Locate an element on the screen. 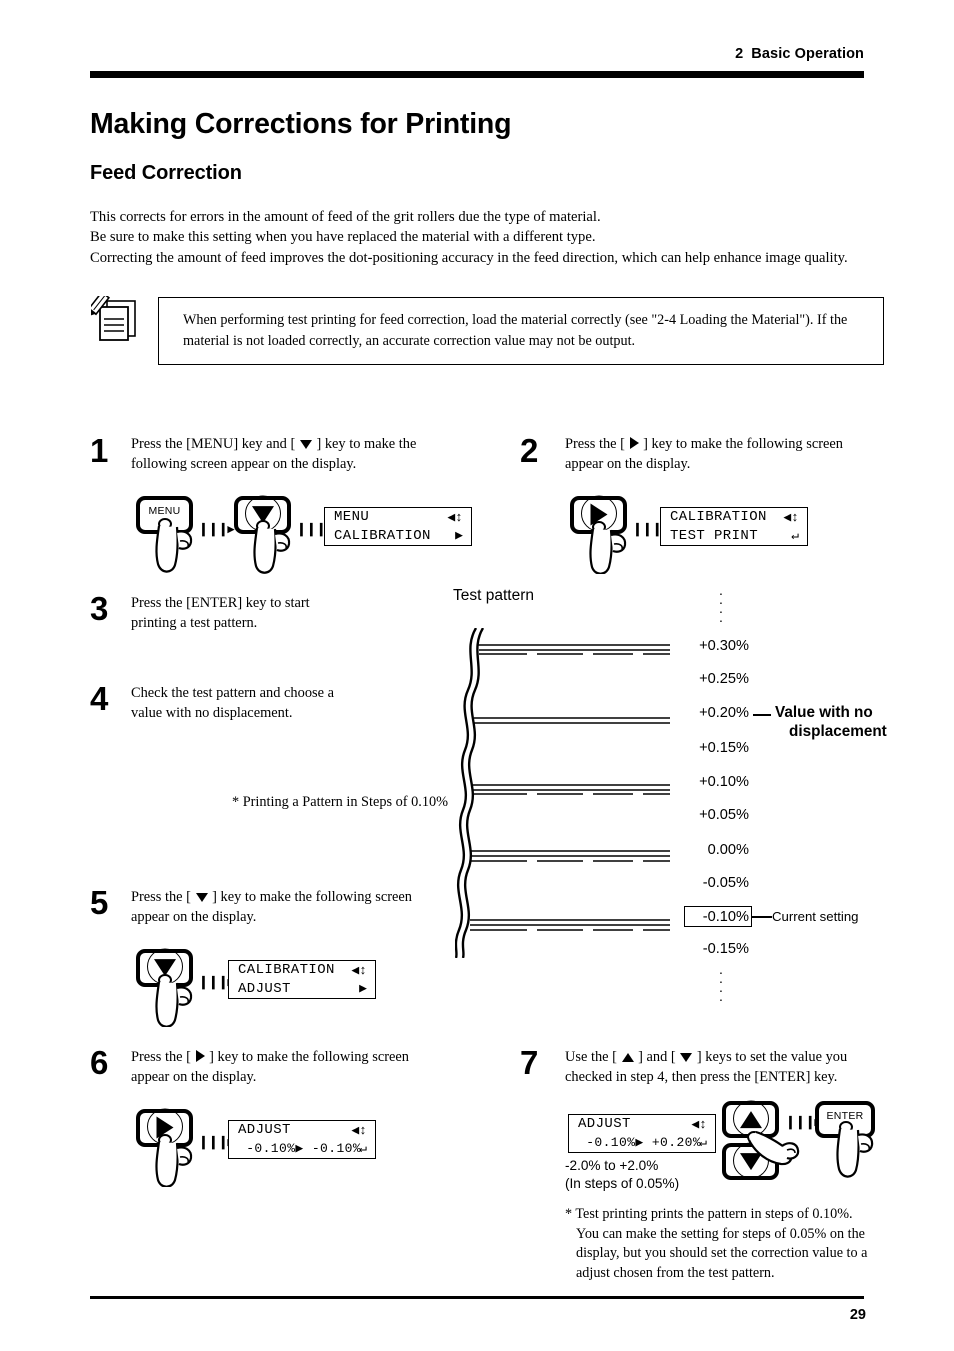 This screenshot has height=1351, width=954. lcd-row-2: ADJUST ▶ is located at coordinates (302, 989).